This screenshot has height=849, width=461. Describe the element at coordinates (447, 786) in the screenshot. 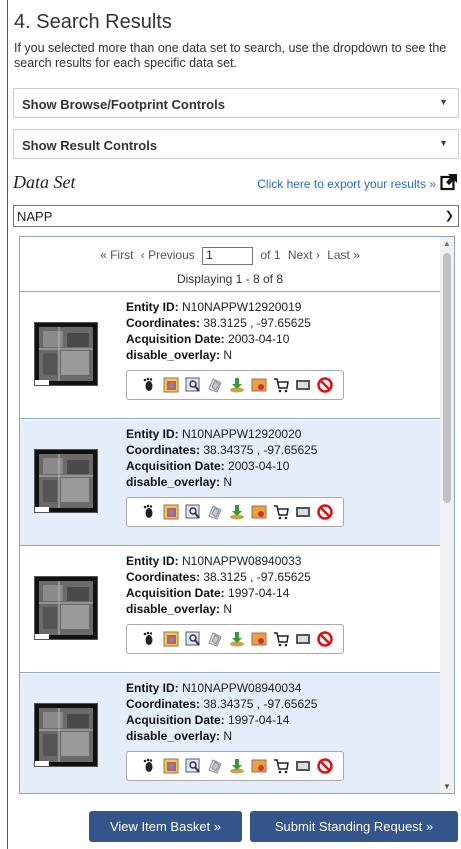

I see `scroll-down-icon: ▼` at that location.